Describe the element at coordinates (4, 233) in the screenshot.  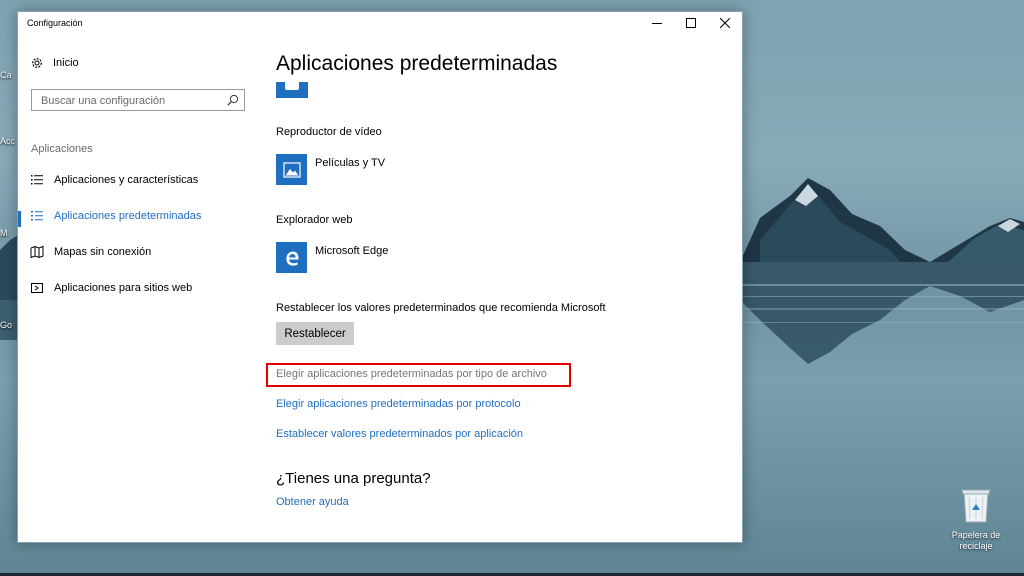
I see `desktop-icon-label: M` at that location.